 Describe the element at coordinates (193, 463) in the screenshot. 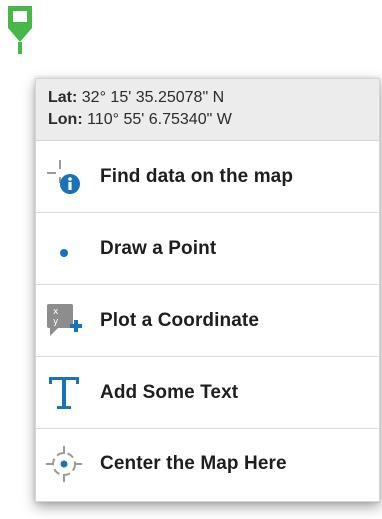

I see `menu-item-label: Center the Map Here` at that location.